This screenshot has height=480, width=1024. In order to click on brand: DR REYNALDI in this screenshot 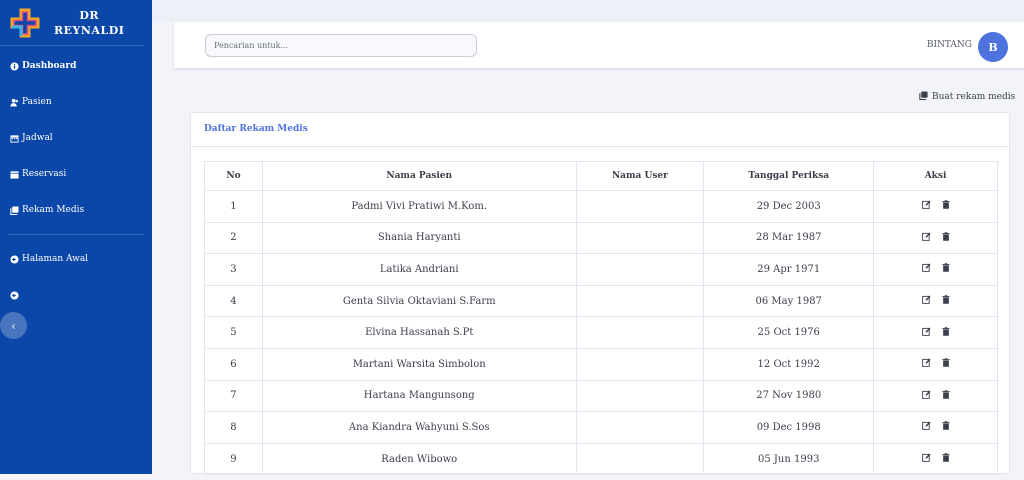, I will do `click(72, 23)`.